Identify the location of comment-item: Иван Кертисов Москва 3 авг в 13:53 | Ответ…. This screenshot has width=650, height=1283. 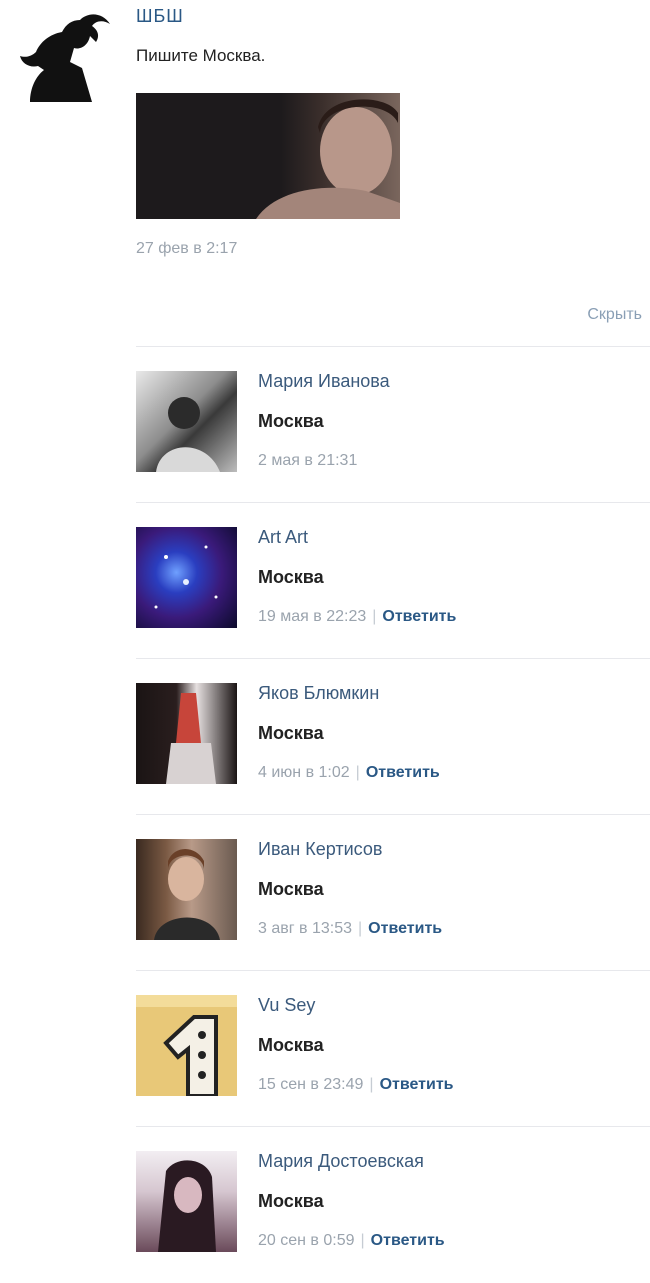
(393, 892).